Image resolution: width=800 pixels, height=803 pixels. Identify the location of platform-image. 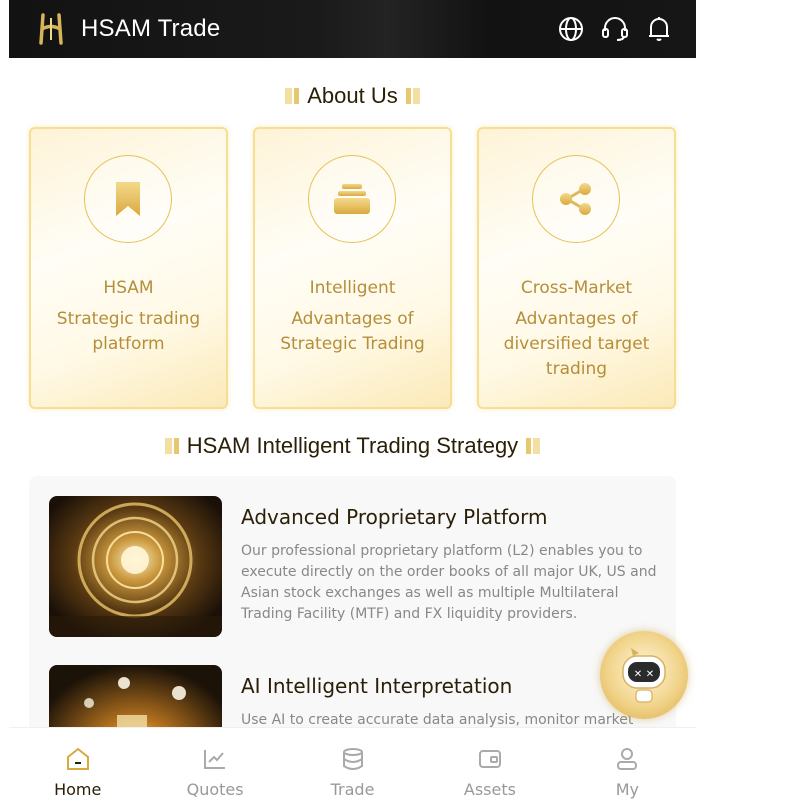
(135, 566).